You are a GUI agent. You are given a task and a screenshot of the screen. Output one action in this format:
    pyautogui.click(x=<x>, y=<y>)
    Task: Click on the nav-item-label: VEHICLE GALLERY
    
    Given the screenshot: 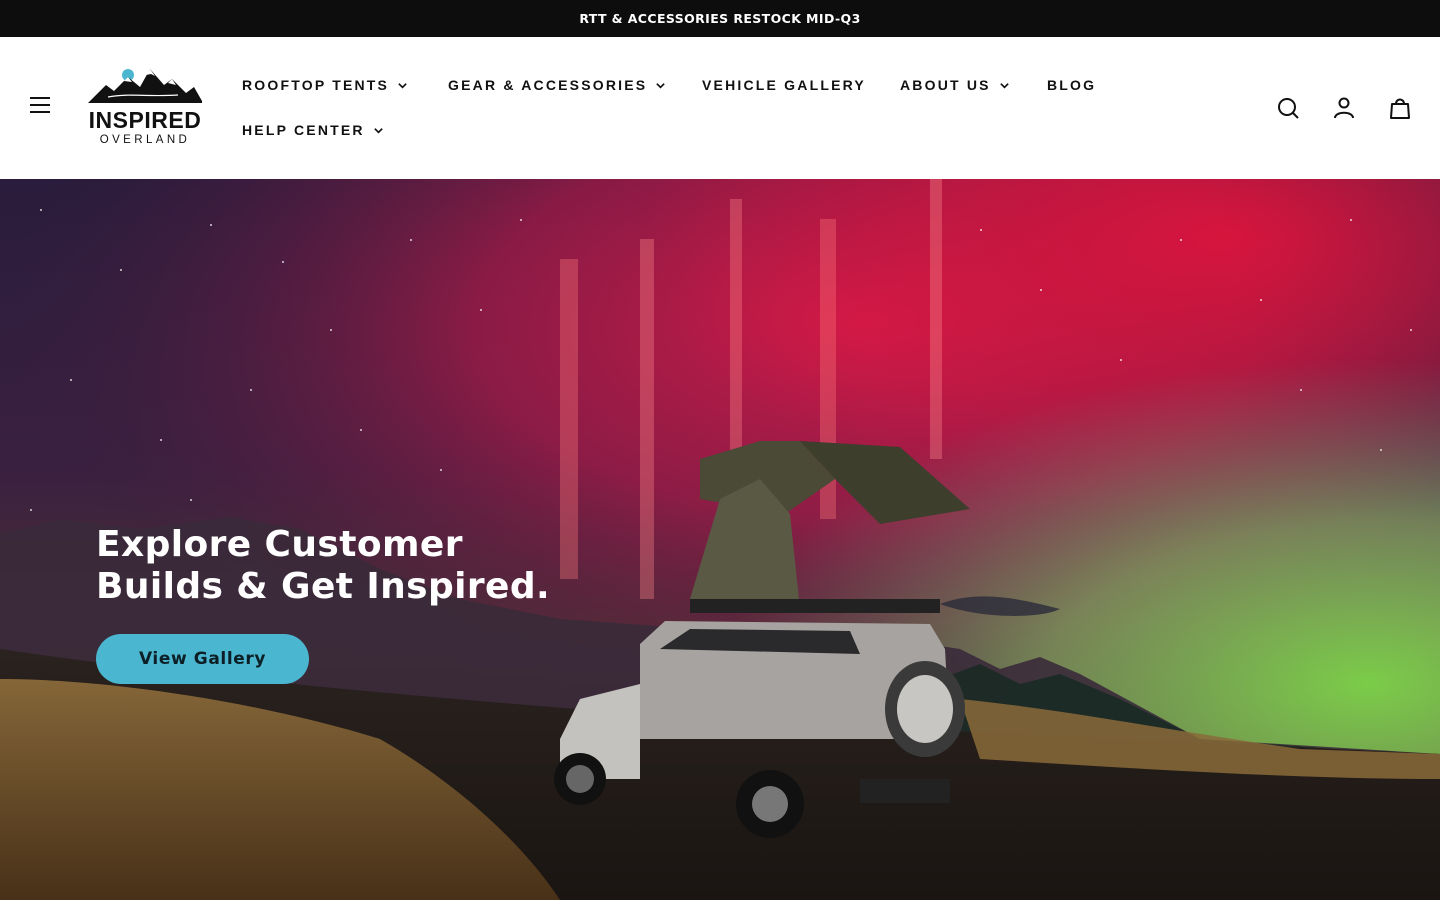 What is the action you would take?
    pyautogui.click(x=784, y=85)
    